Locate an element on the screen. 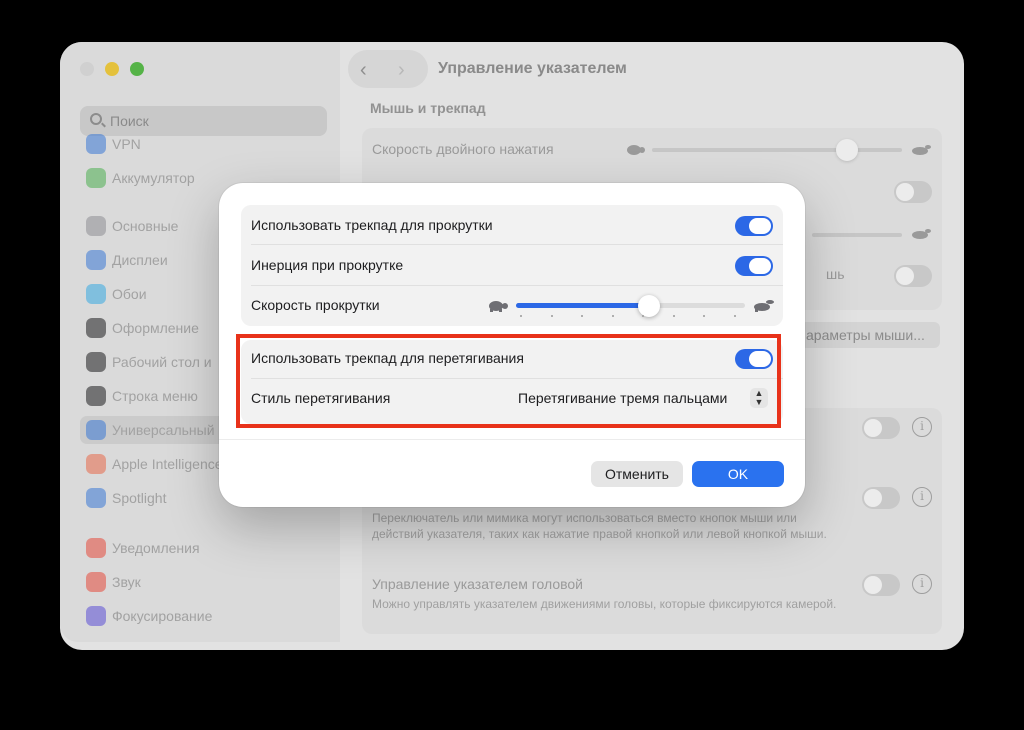  highlight-box is located at coordinates (508, 381).